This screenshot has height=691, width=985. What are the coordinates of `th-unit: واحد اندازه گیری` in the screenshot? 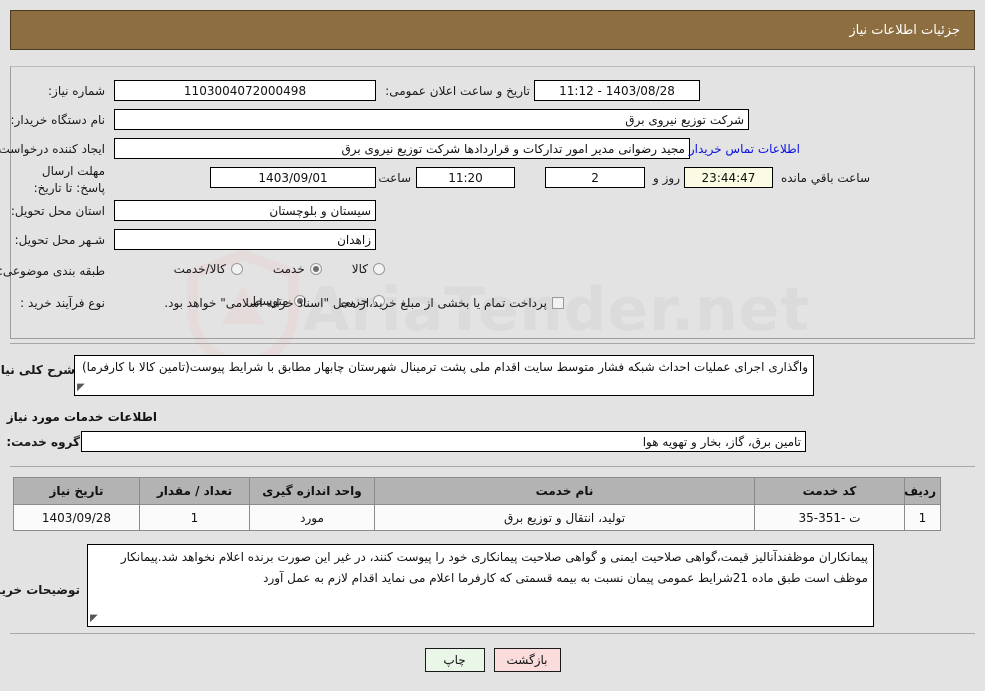 It's located at (312, 491).